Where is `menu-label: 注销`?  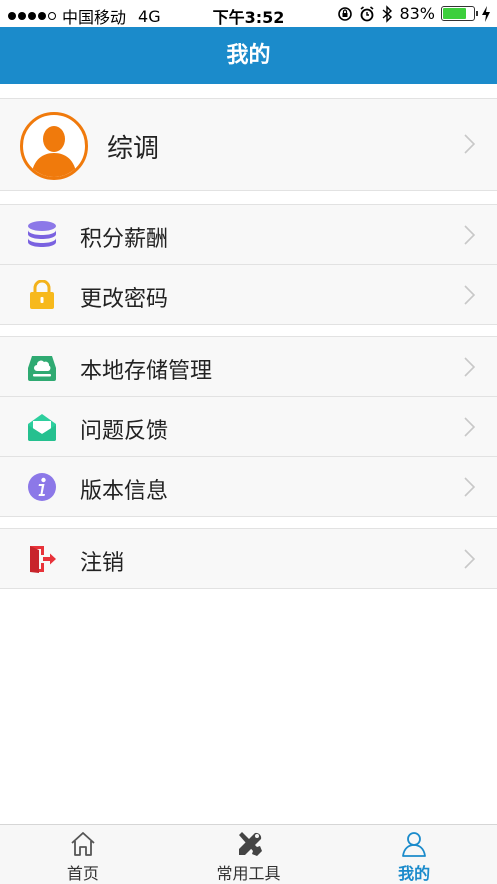 menu-label: 注销 is located at coordinates (102, 563).